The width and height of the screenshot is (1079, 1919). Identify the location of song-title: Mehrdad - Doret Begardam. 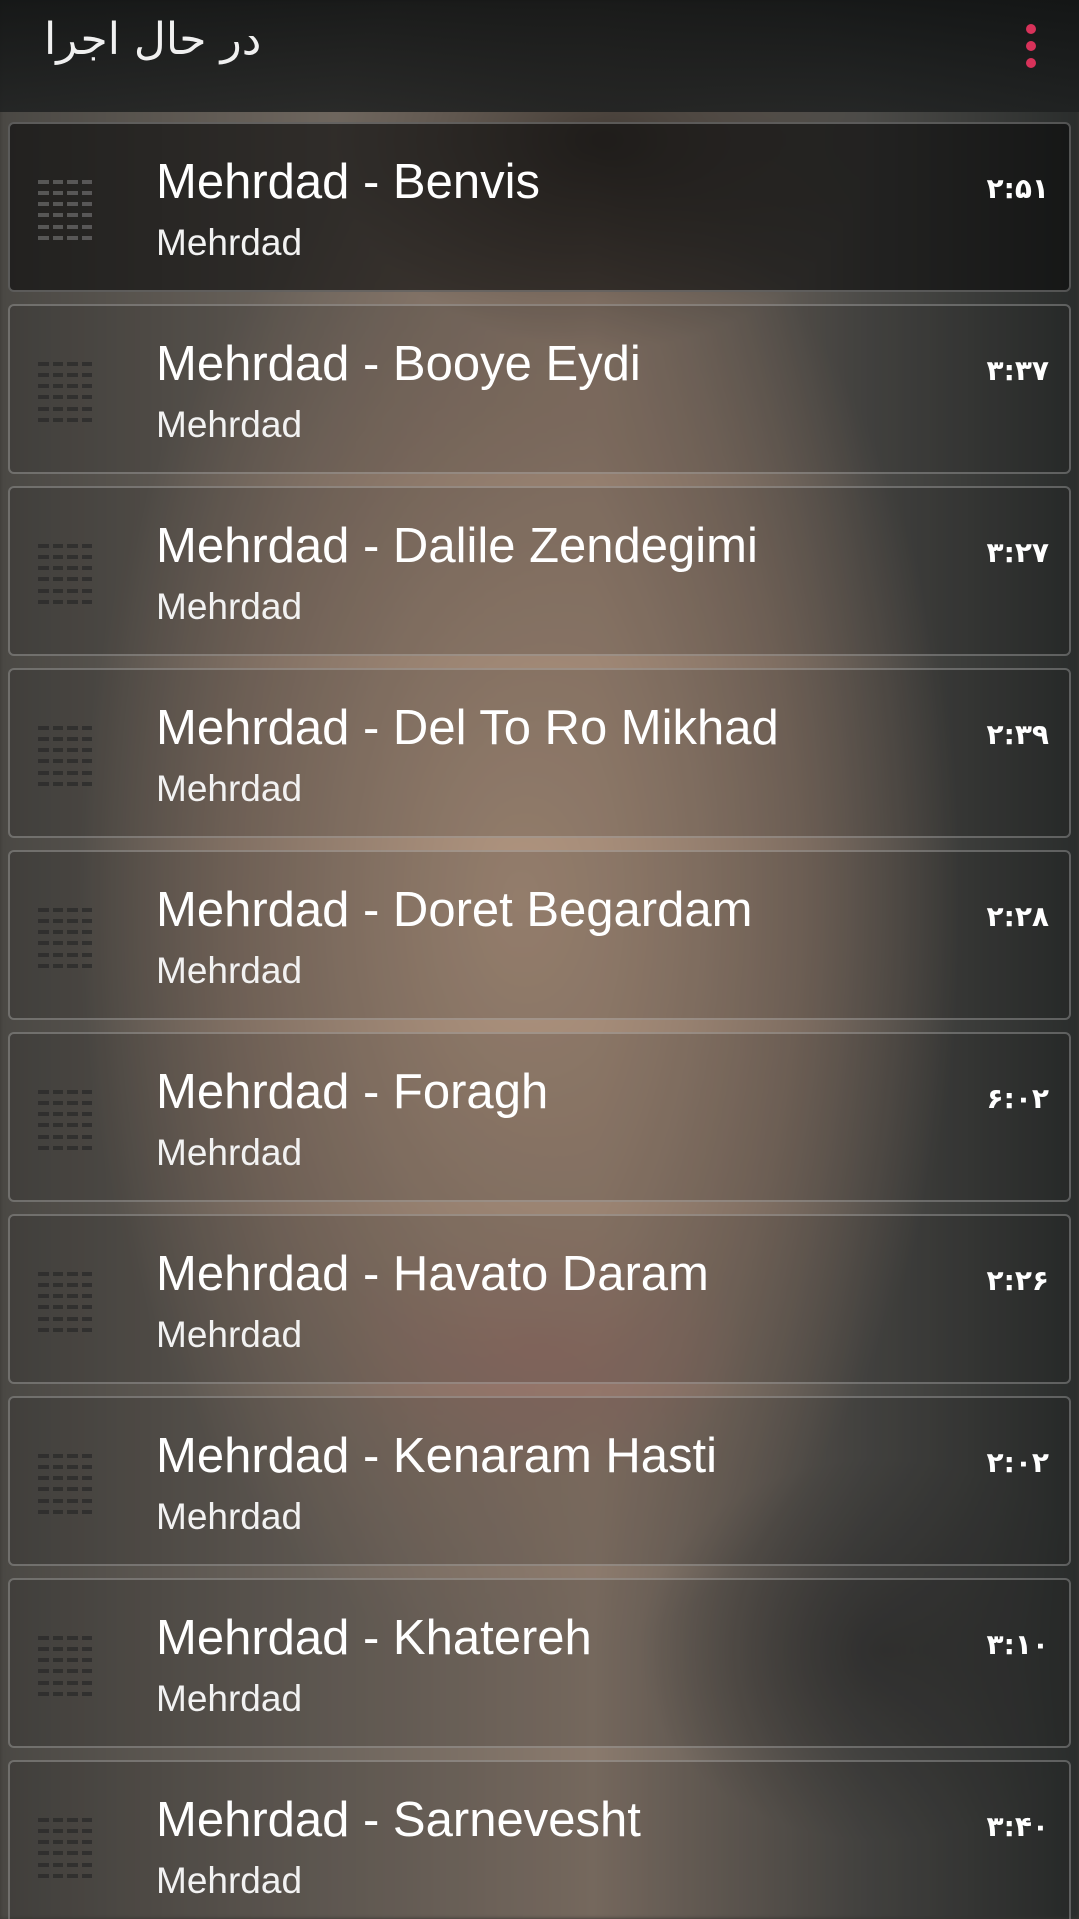
(454, 910).